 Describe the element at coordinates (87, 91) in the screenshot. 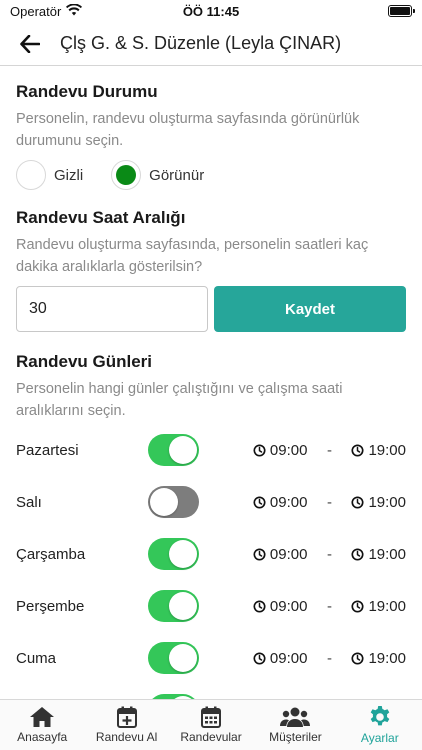

I see `visibility-title: Randevu Durumu` at that location.